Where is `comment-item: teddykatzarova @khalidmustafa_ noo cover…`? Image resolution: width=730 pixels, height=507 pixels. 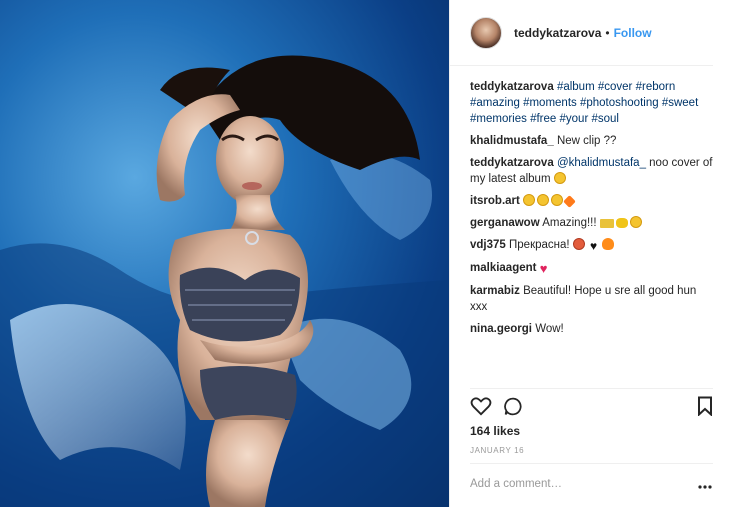
comment-item: teddykatzarova @khalidmustafa_ noo cover… is located at coordinates (591, 171).